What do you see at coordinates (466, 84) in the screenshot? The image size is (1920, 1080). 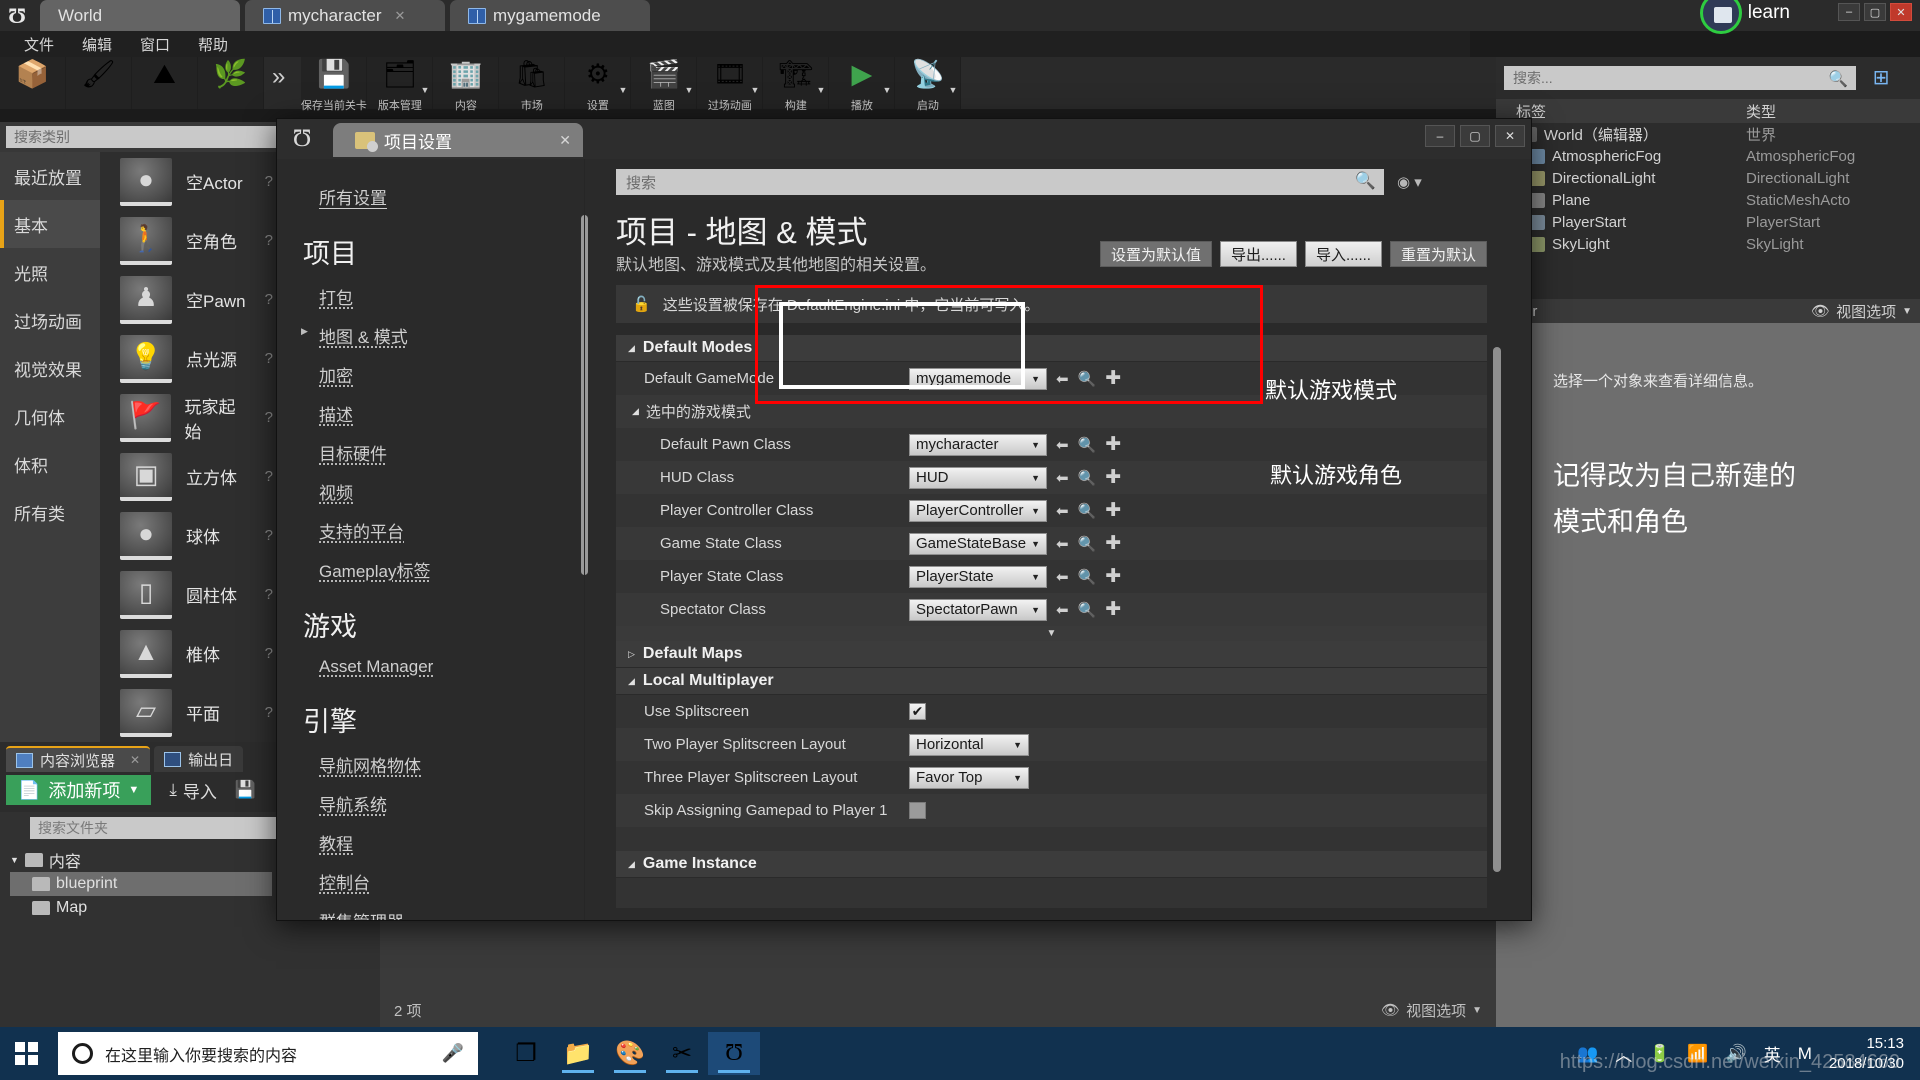 I see `toolbar-content: 🏢 内容` at bounding box center [466, 84].